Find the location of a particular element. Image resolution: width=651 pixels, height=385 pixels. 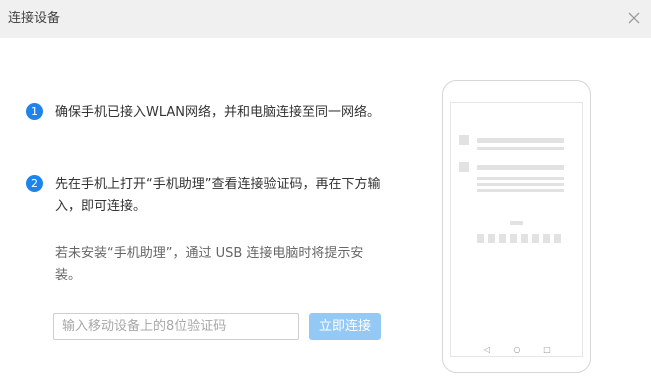

step-2-number-badge: 2 is located at coordinates (34, 183).